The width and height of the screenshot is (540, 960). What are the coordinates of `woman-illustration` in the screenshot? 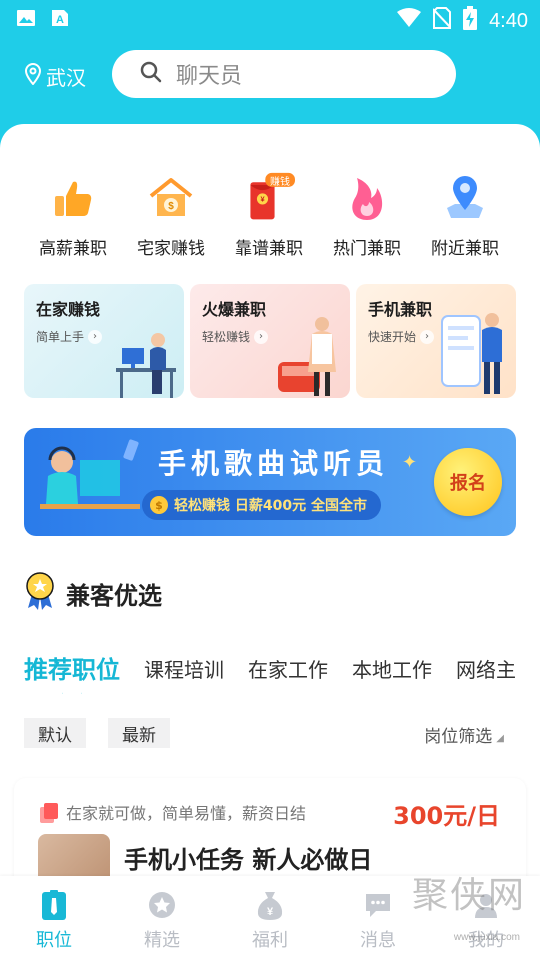 It's located at (307, 356).